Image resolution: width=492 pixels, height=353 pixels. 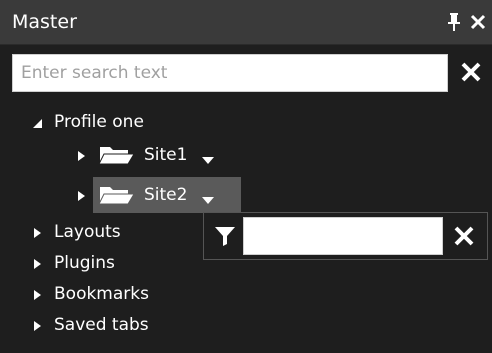 I want to click on tree-item-profile-one: Profile one, so click(x=88, y=122).